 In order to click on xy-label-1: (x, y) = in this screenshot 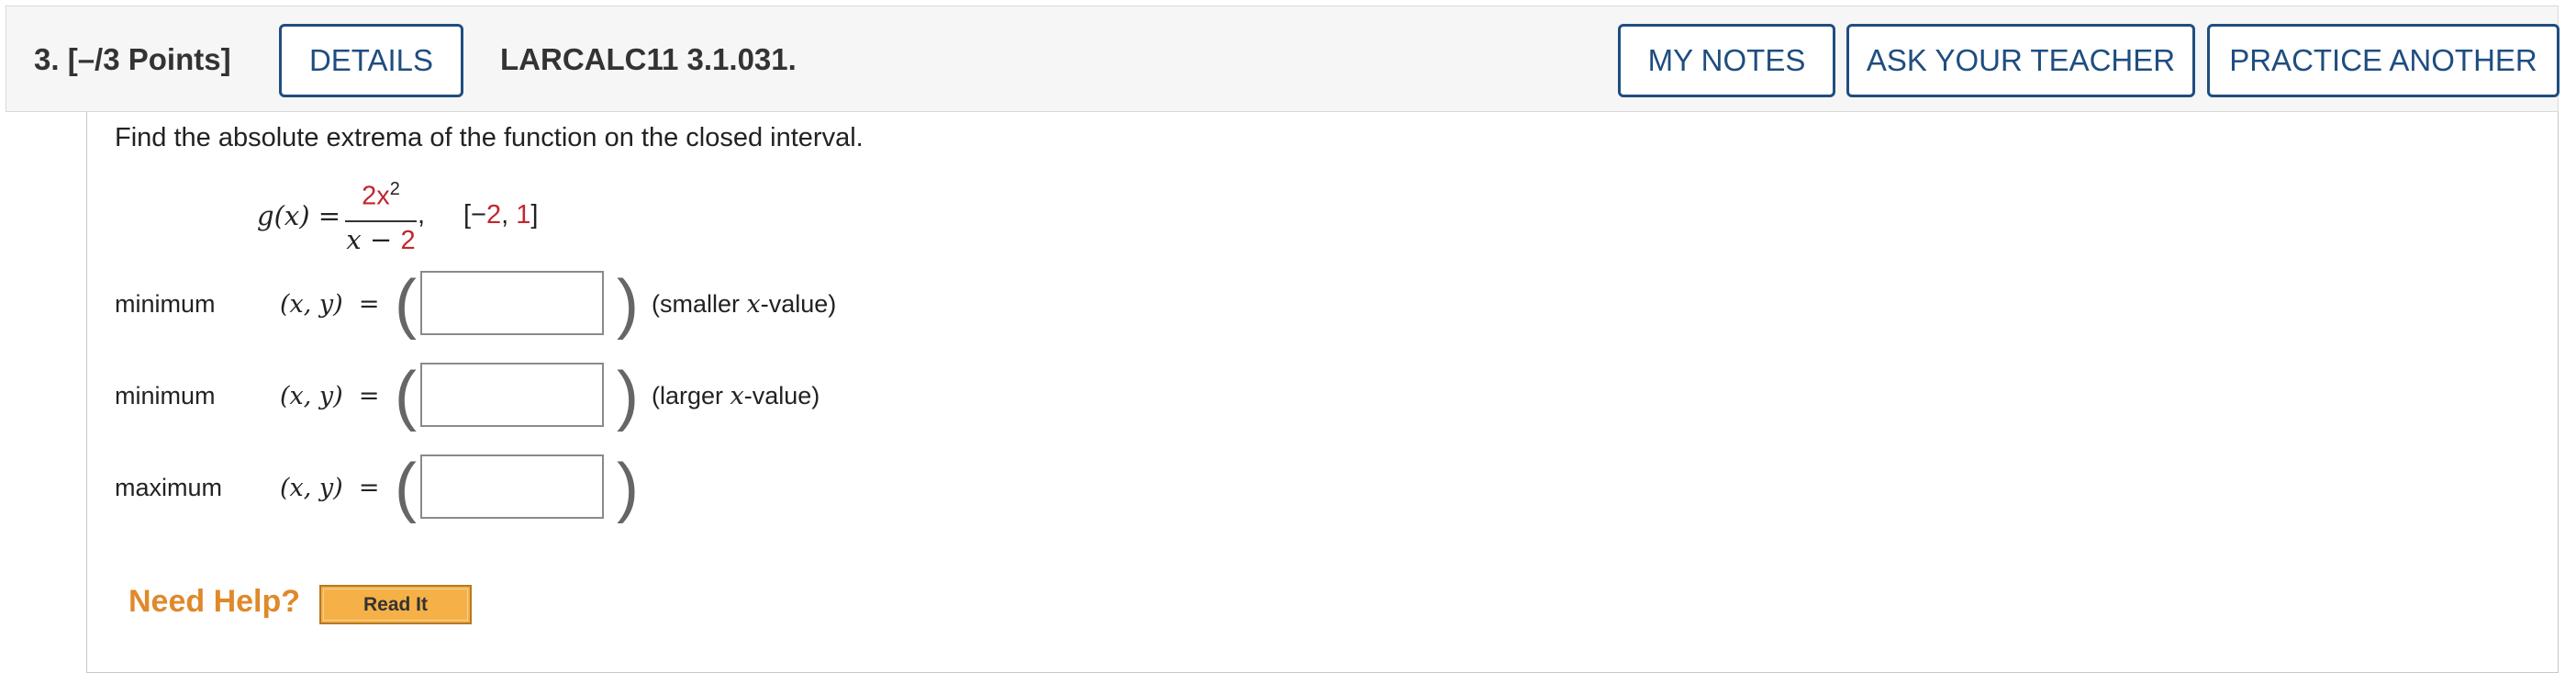, I will do `click(330, 304)`.